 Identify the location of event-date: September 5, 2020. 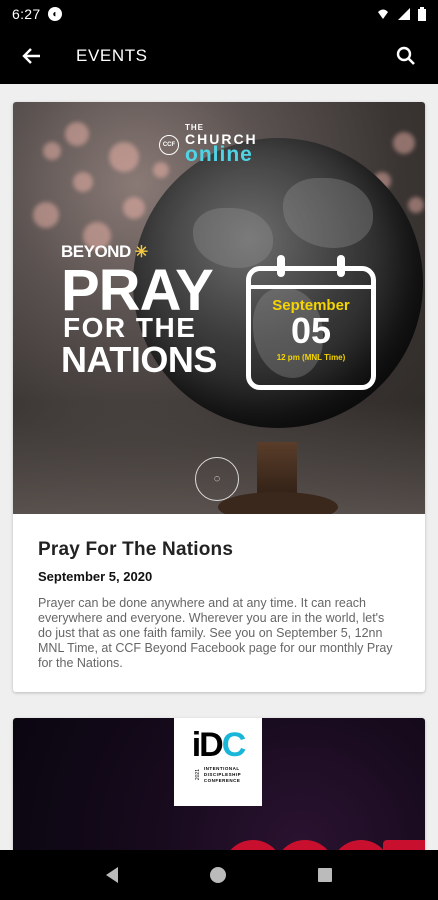
(95, 576).